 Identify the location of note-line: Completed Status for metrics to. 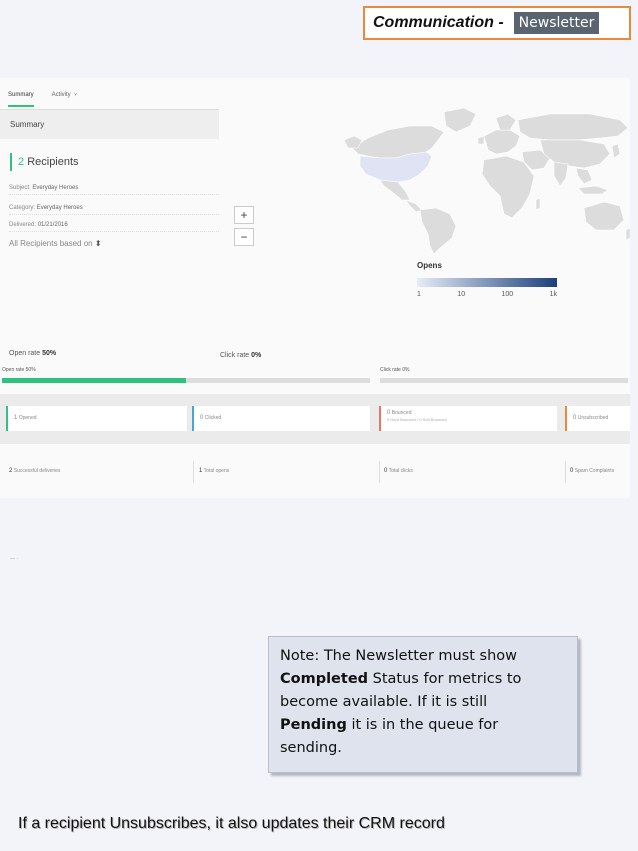
(424, 679).